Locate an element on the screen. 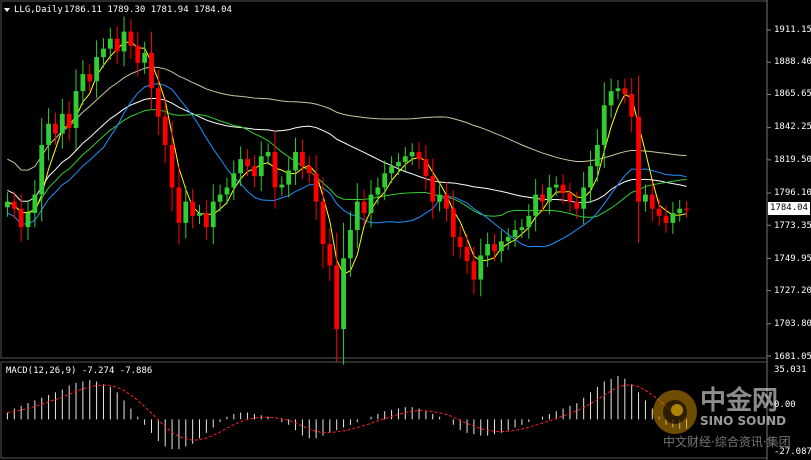 This screenshot has height=460, width=811. watermark-sub: 中文财经·综合资讯·集团 is located at coordinates (727, 442).